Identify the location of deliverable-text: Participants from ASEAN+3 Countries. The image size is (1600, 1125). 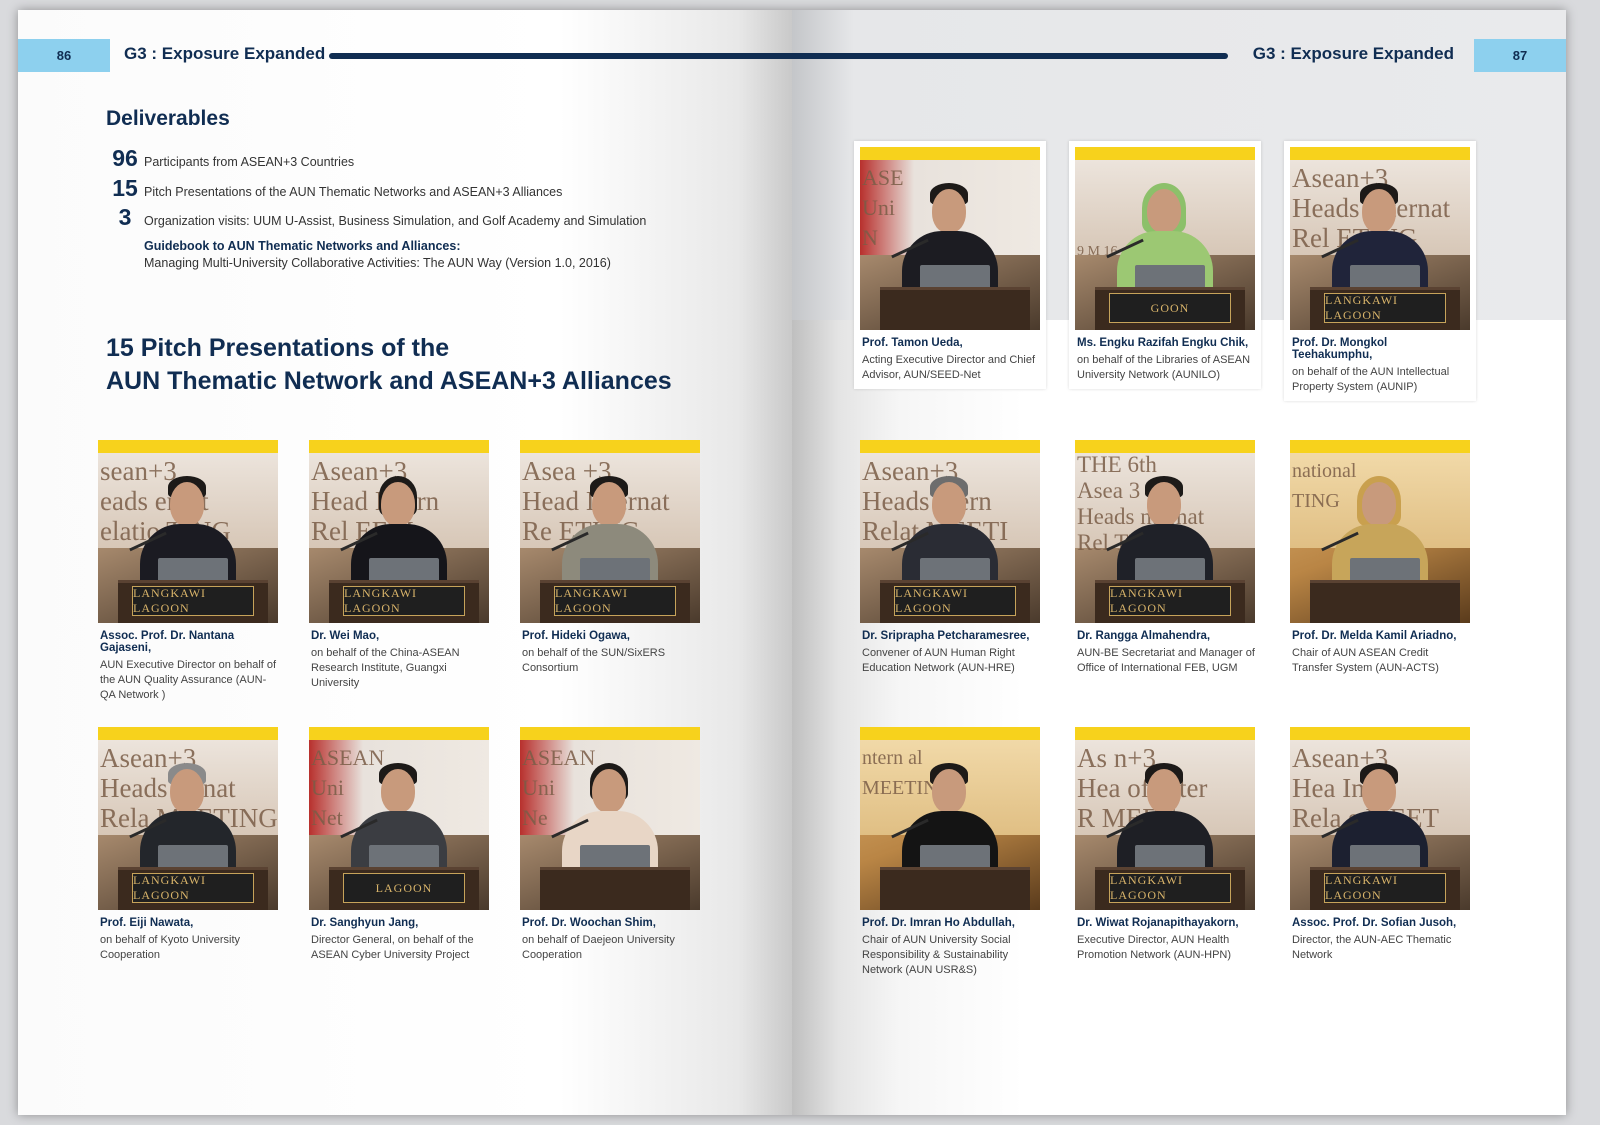
(249, 162).